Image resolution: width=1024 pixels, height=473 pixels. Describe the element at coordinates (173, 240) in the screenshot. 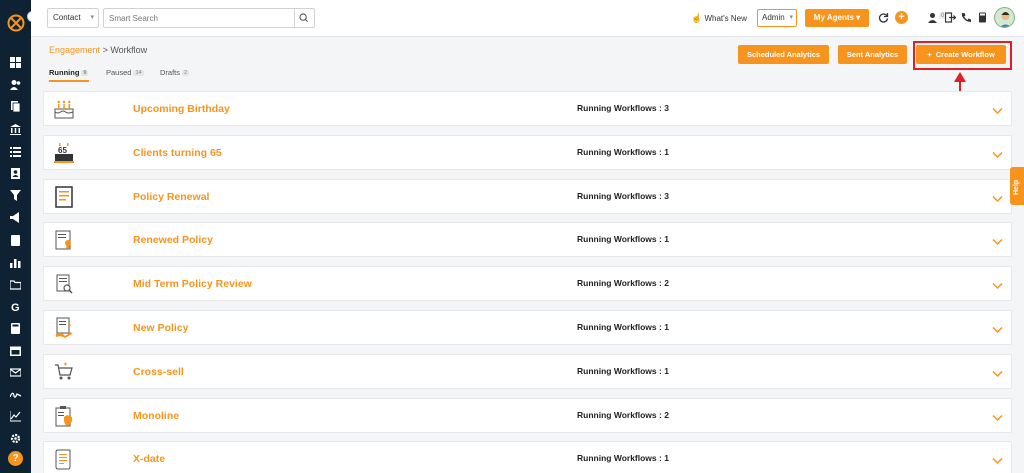

I see `workflow-name: Renewed Policy` at that location.